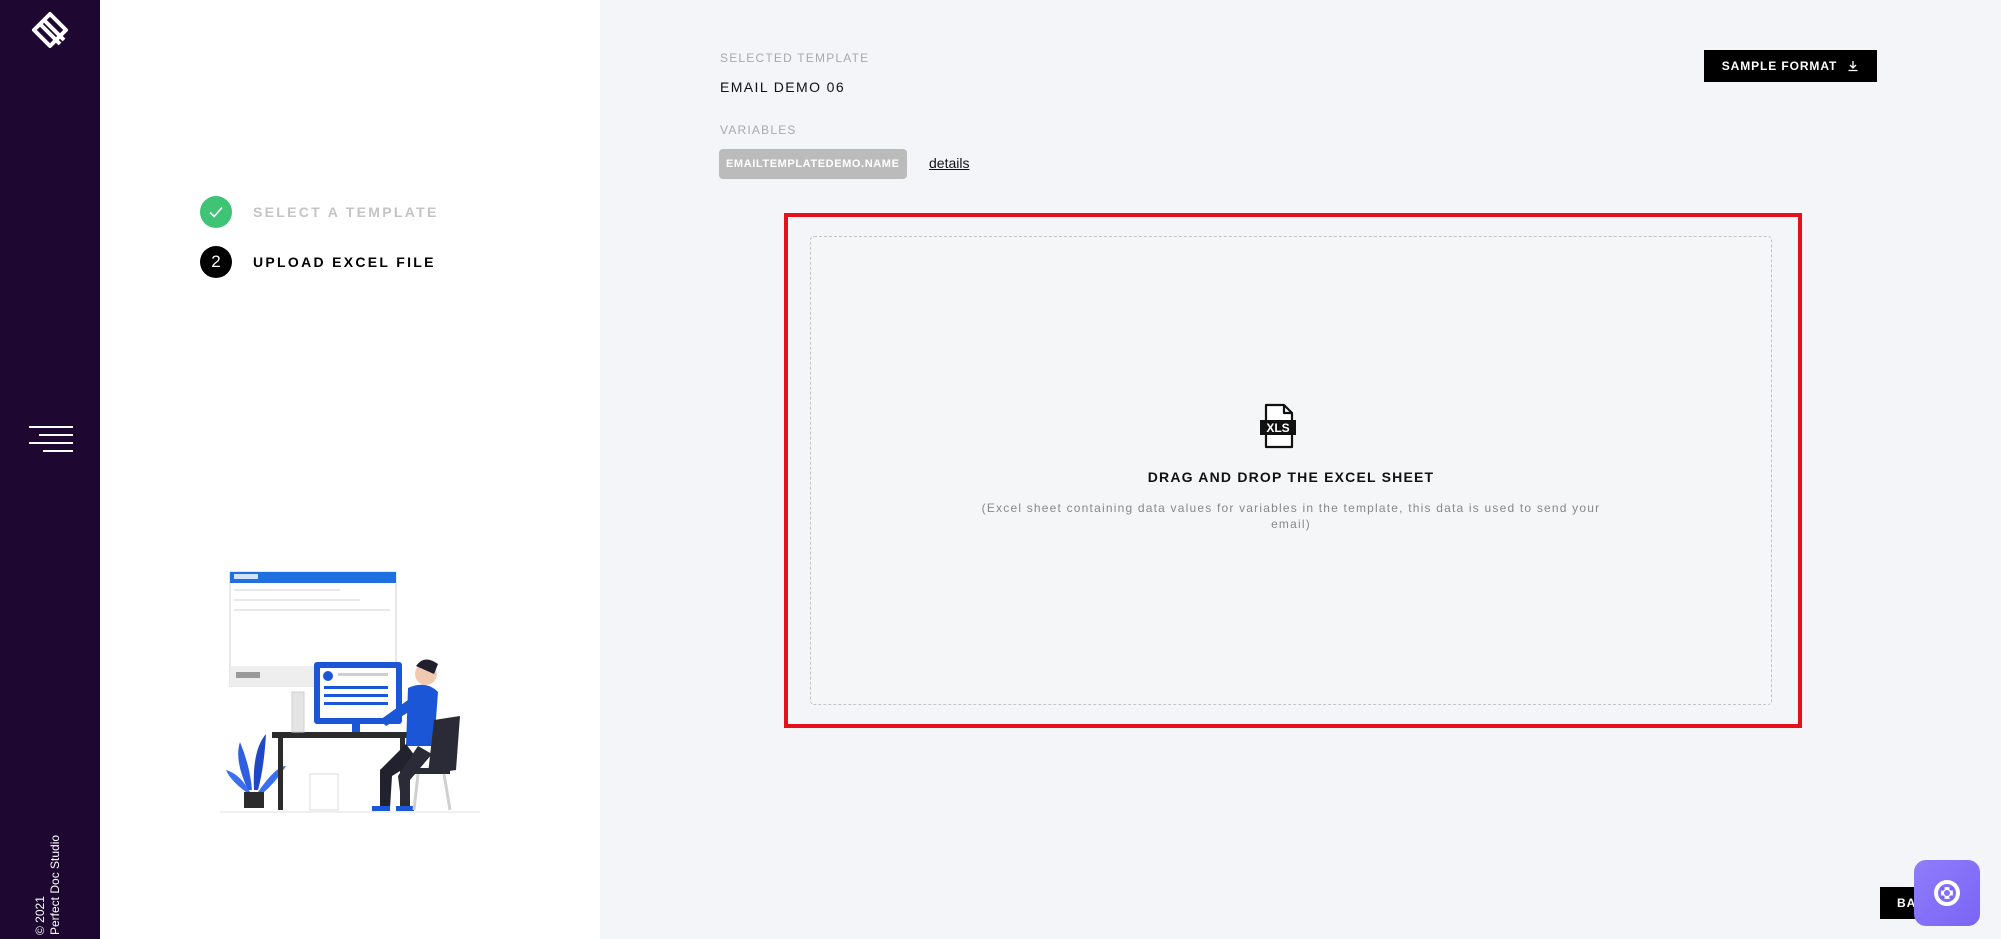 This screenshot has height=939, width=2001. Describe the element at coordinates (758, 130) in the screenshot. I see `variables-caption: VARIABLES` at that location.